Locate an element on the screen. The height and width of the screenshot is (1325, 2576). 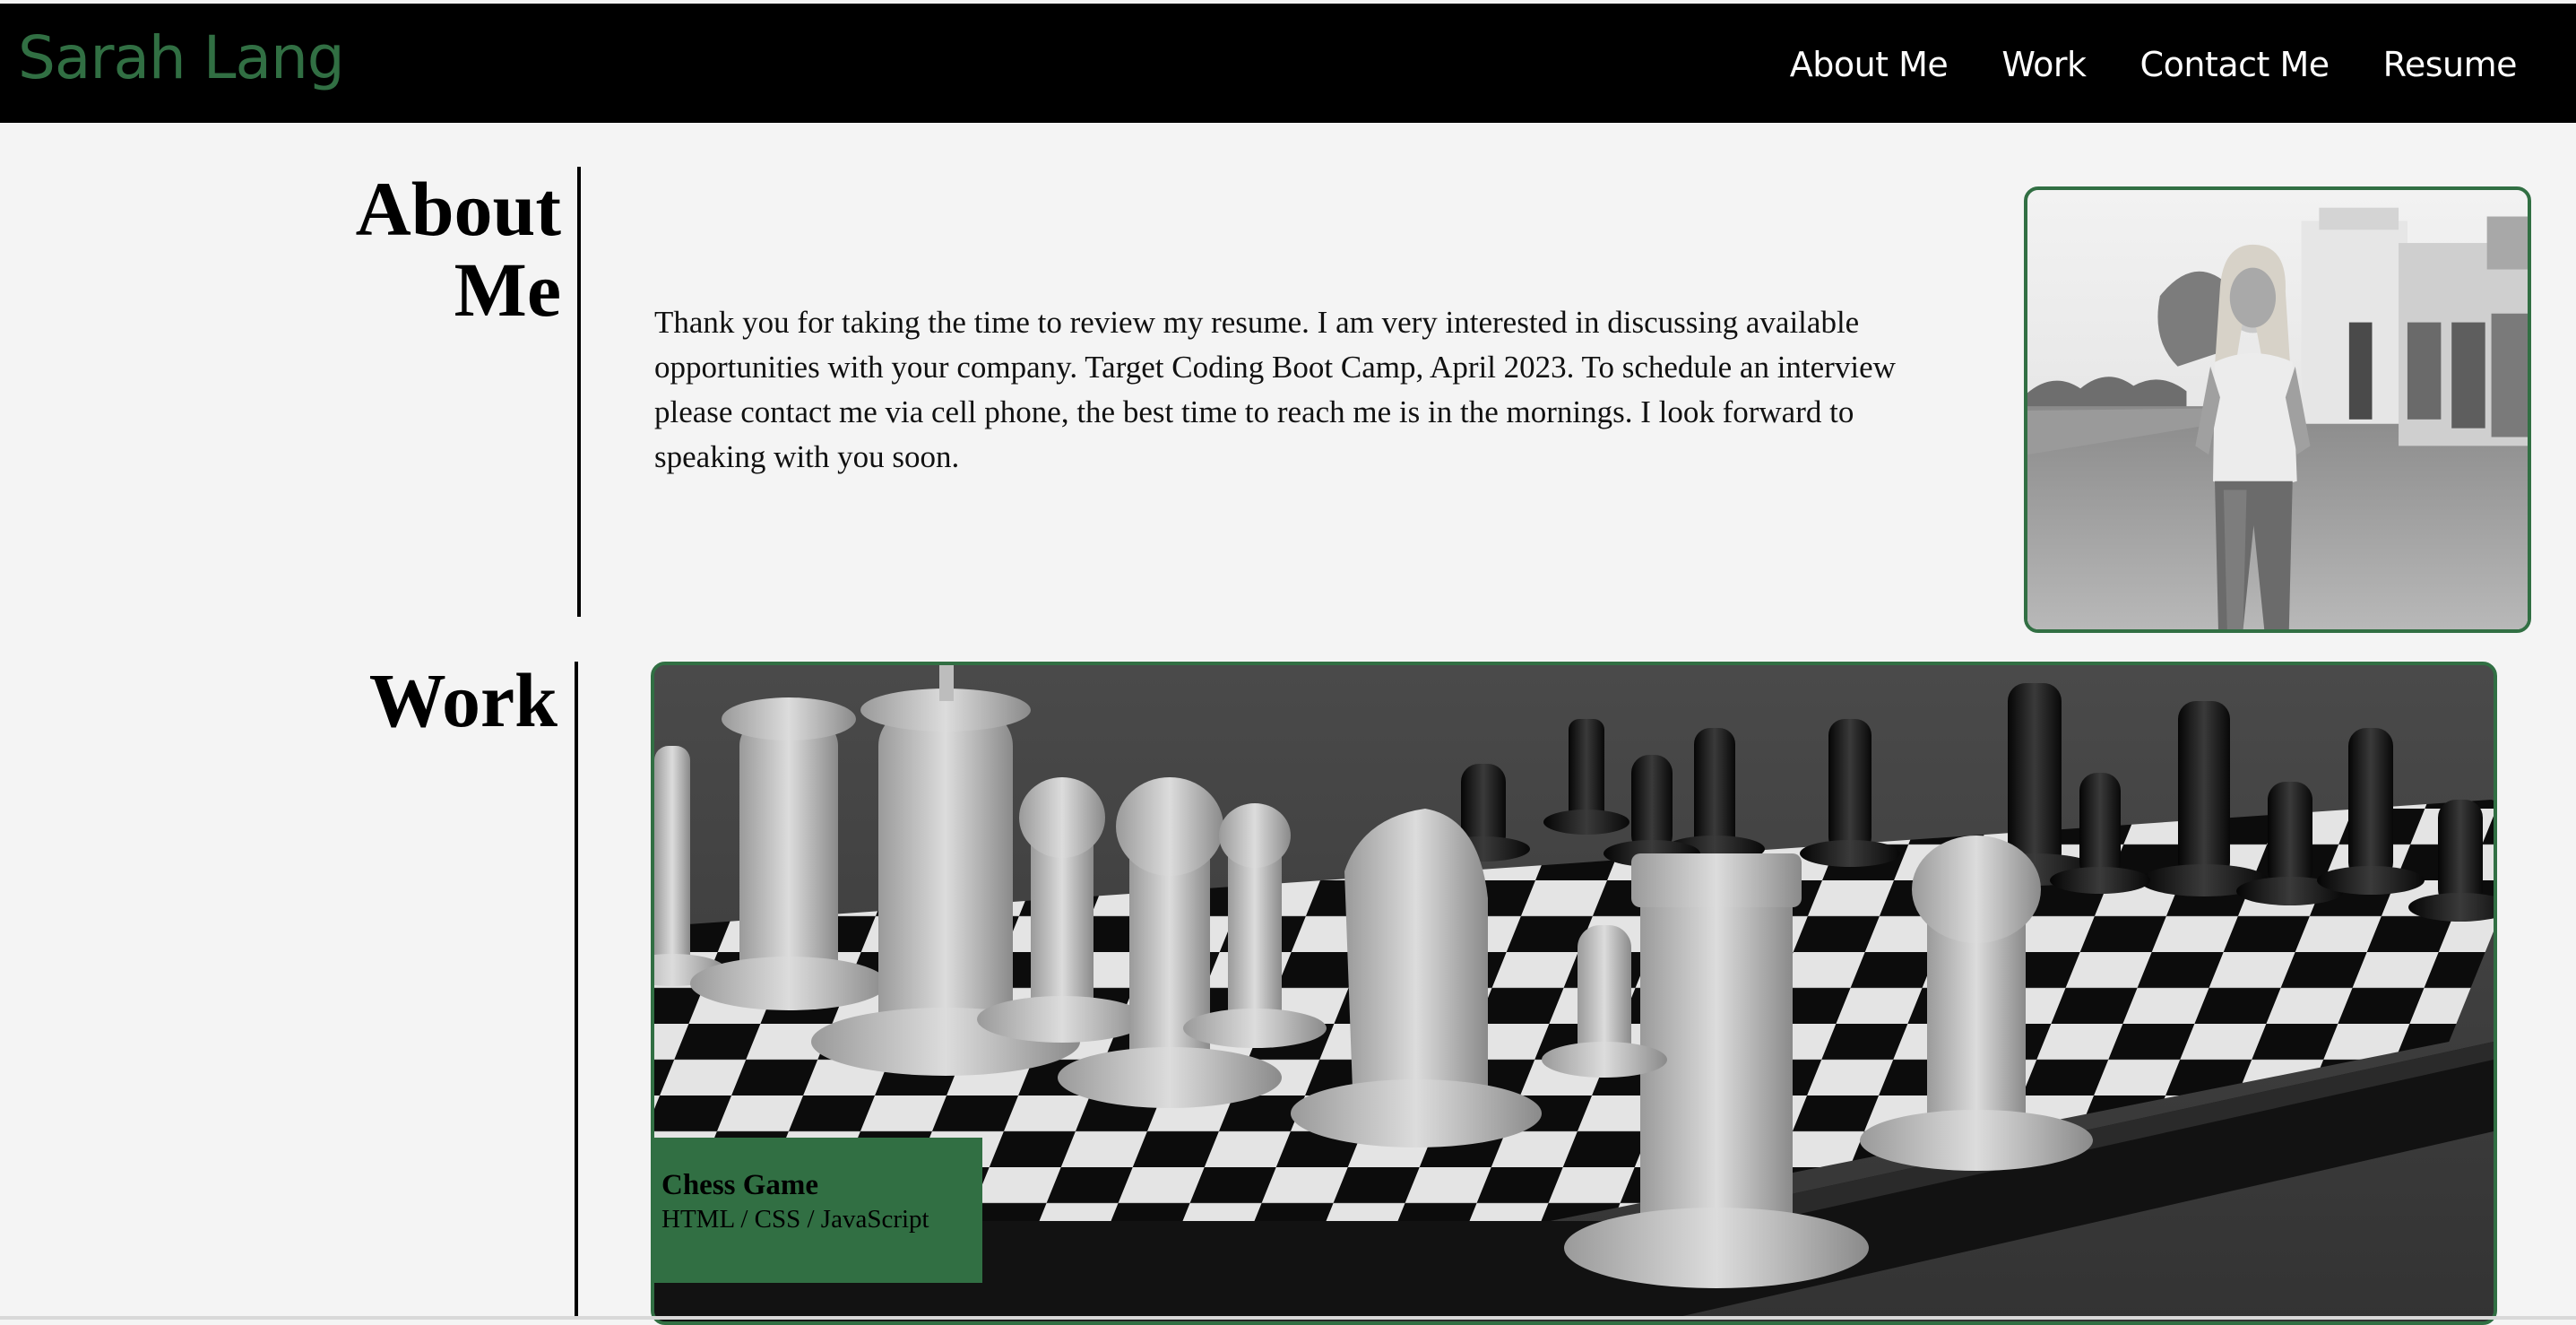
profile-photo is located at coordinates (2277, 410).